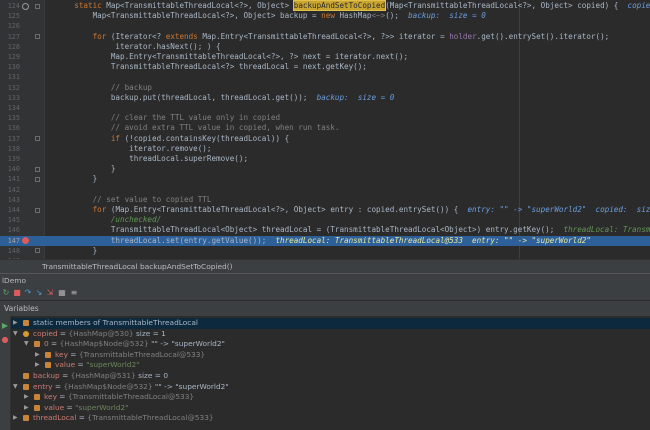  What do you see at coordinates (10, 220) in the screenshot?
I see `line-number: 145` at bounding box center [10, 220].